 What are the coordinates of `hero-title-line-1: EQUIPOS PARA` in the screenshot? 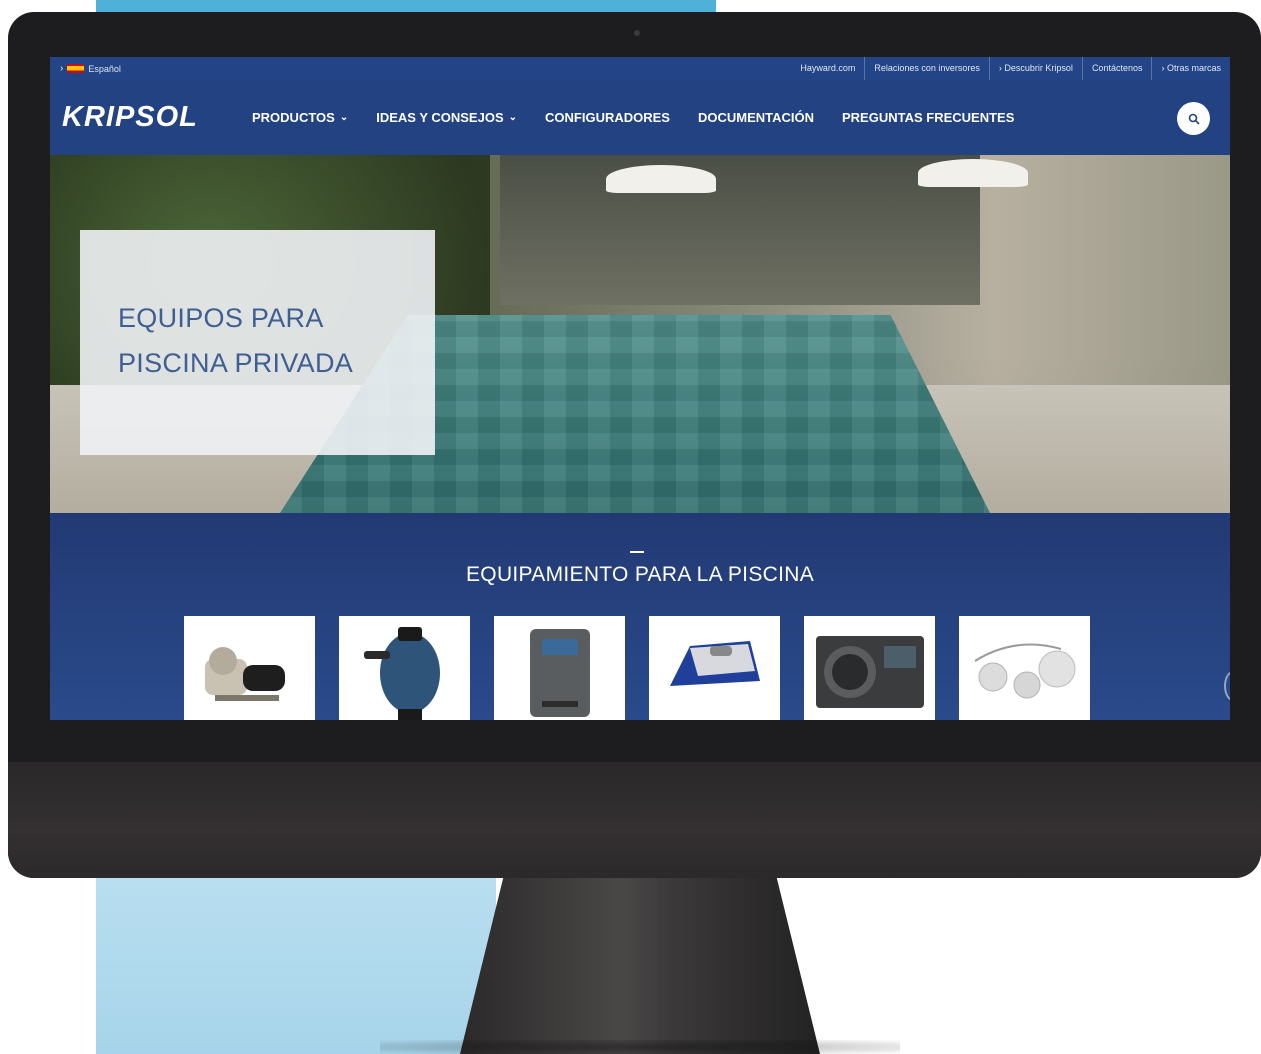 It's located at (221, 318).